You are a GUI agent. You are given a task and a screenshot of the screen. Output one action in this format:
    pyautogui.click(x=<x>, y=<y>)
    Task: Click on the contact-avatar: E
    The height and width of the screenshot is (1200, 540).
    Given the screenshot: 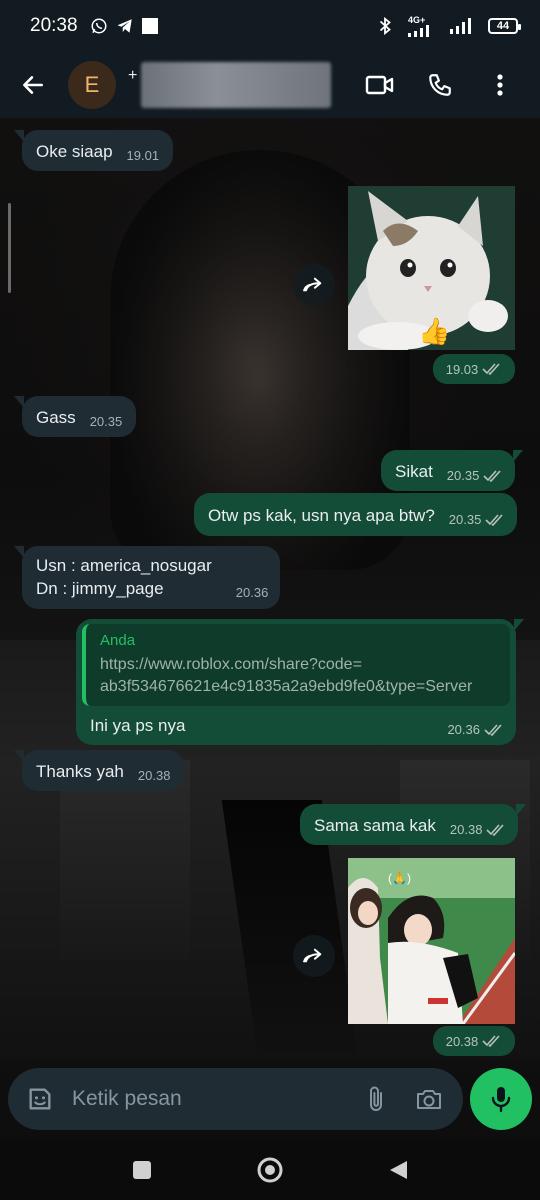 What is the action you would take?
    pyautogui.click(x=92, y=85)
    